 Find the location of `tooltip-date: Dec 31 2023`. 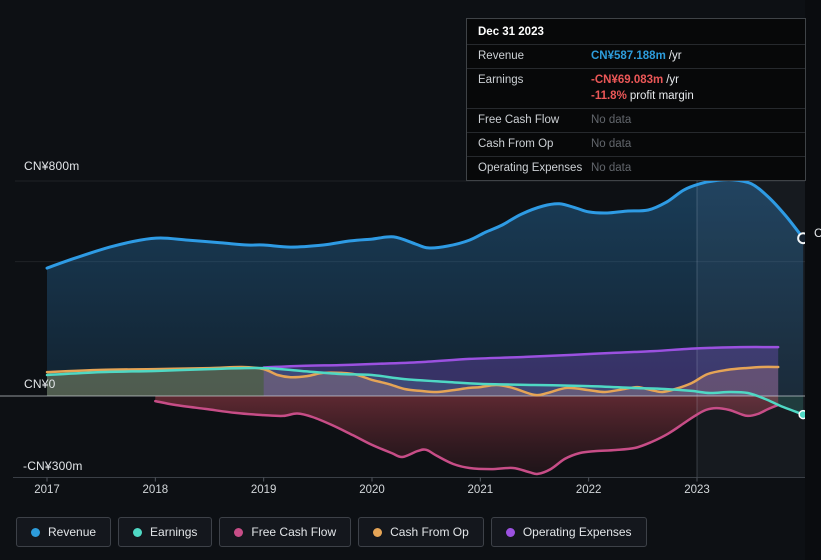

tooltip-date: Dec 31 2023 is located at coordinates (636, 32).